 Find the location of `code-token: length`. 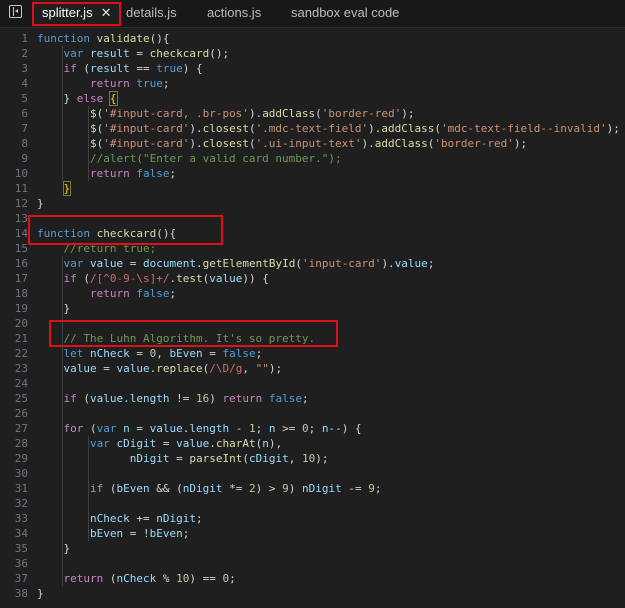

code-token: length is located at coordinates (209, 428).